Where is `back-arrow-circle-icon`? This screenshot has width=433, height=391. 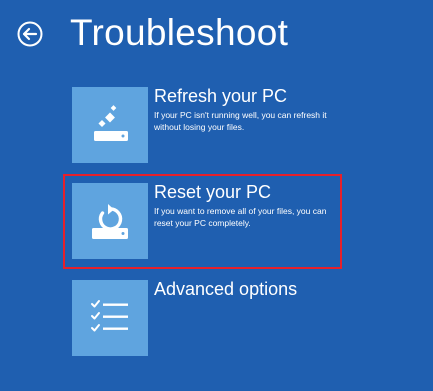
back-arrow-circle-icon is located at coordinates (30, 34).